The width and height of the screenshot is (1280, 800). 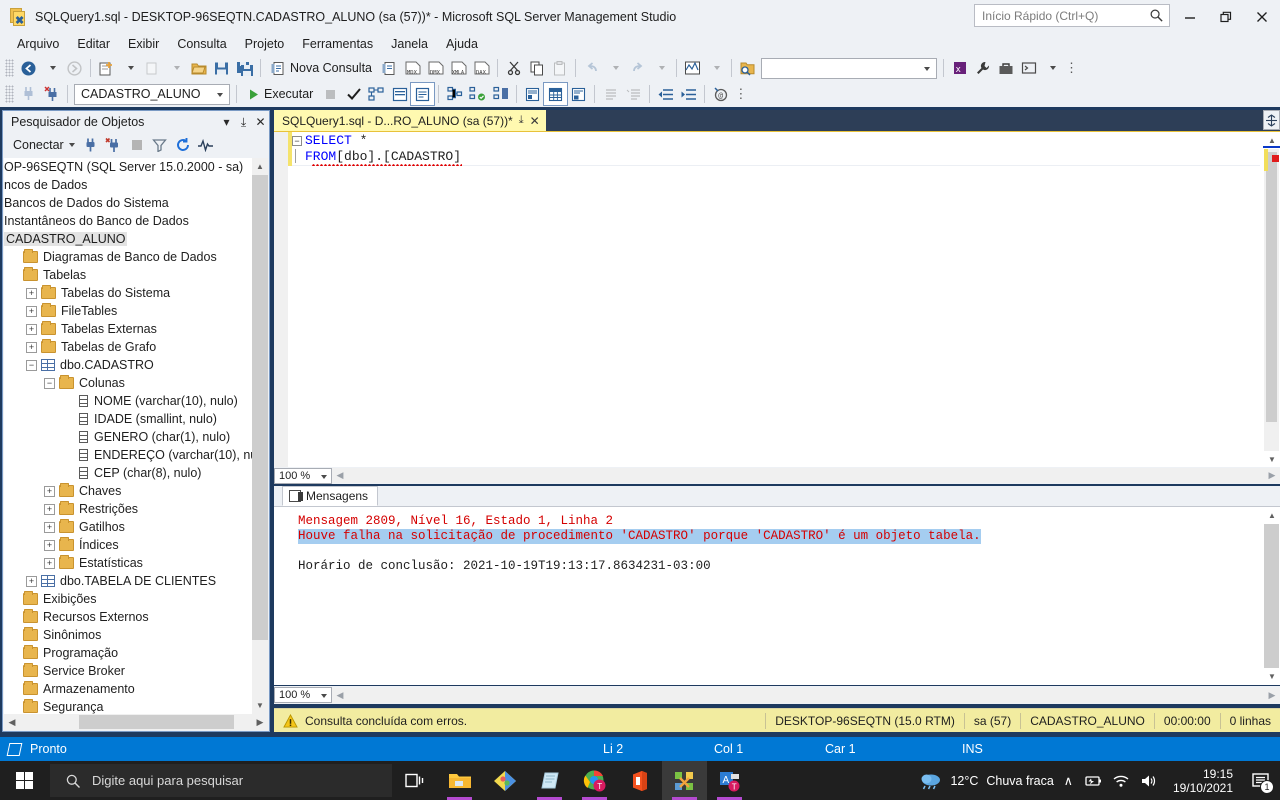 I want to click on menu-editar: Editar, so click(x=93, y=44).